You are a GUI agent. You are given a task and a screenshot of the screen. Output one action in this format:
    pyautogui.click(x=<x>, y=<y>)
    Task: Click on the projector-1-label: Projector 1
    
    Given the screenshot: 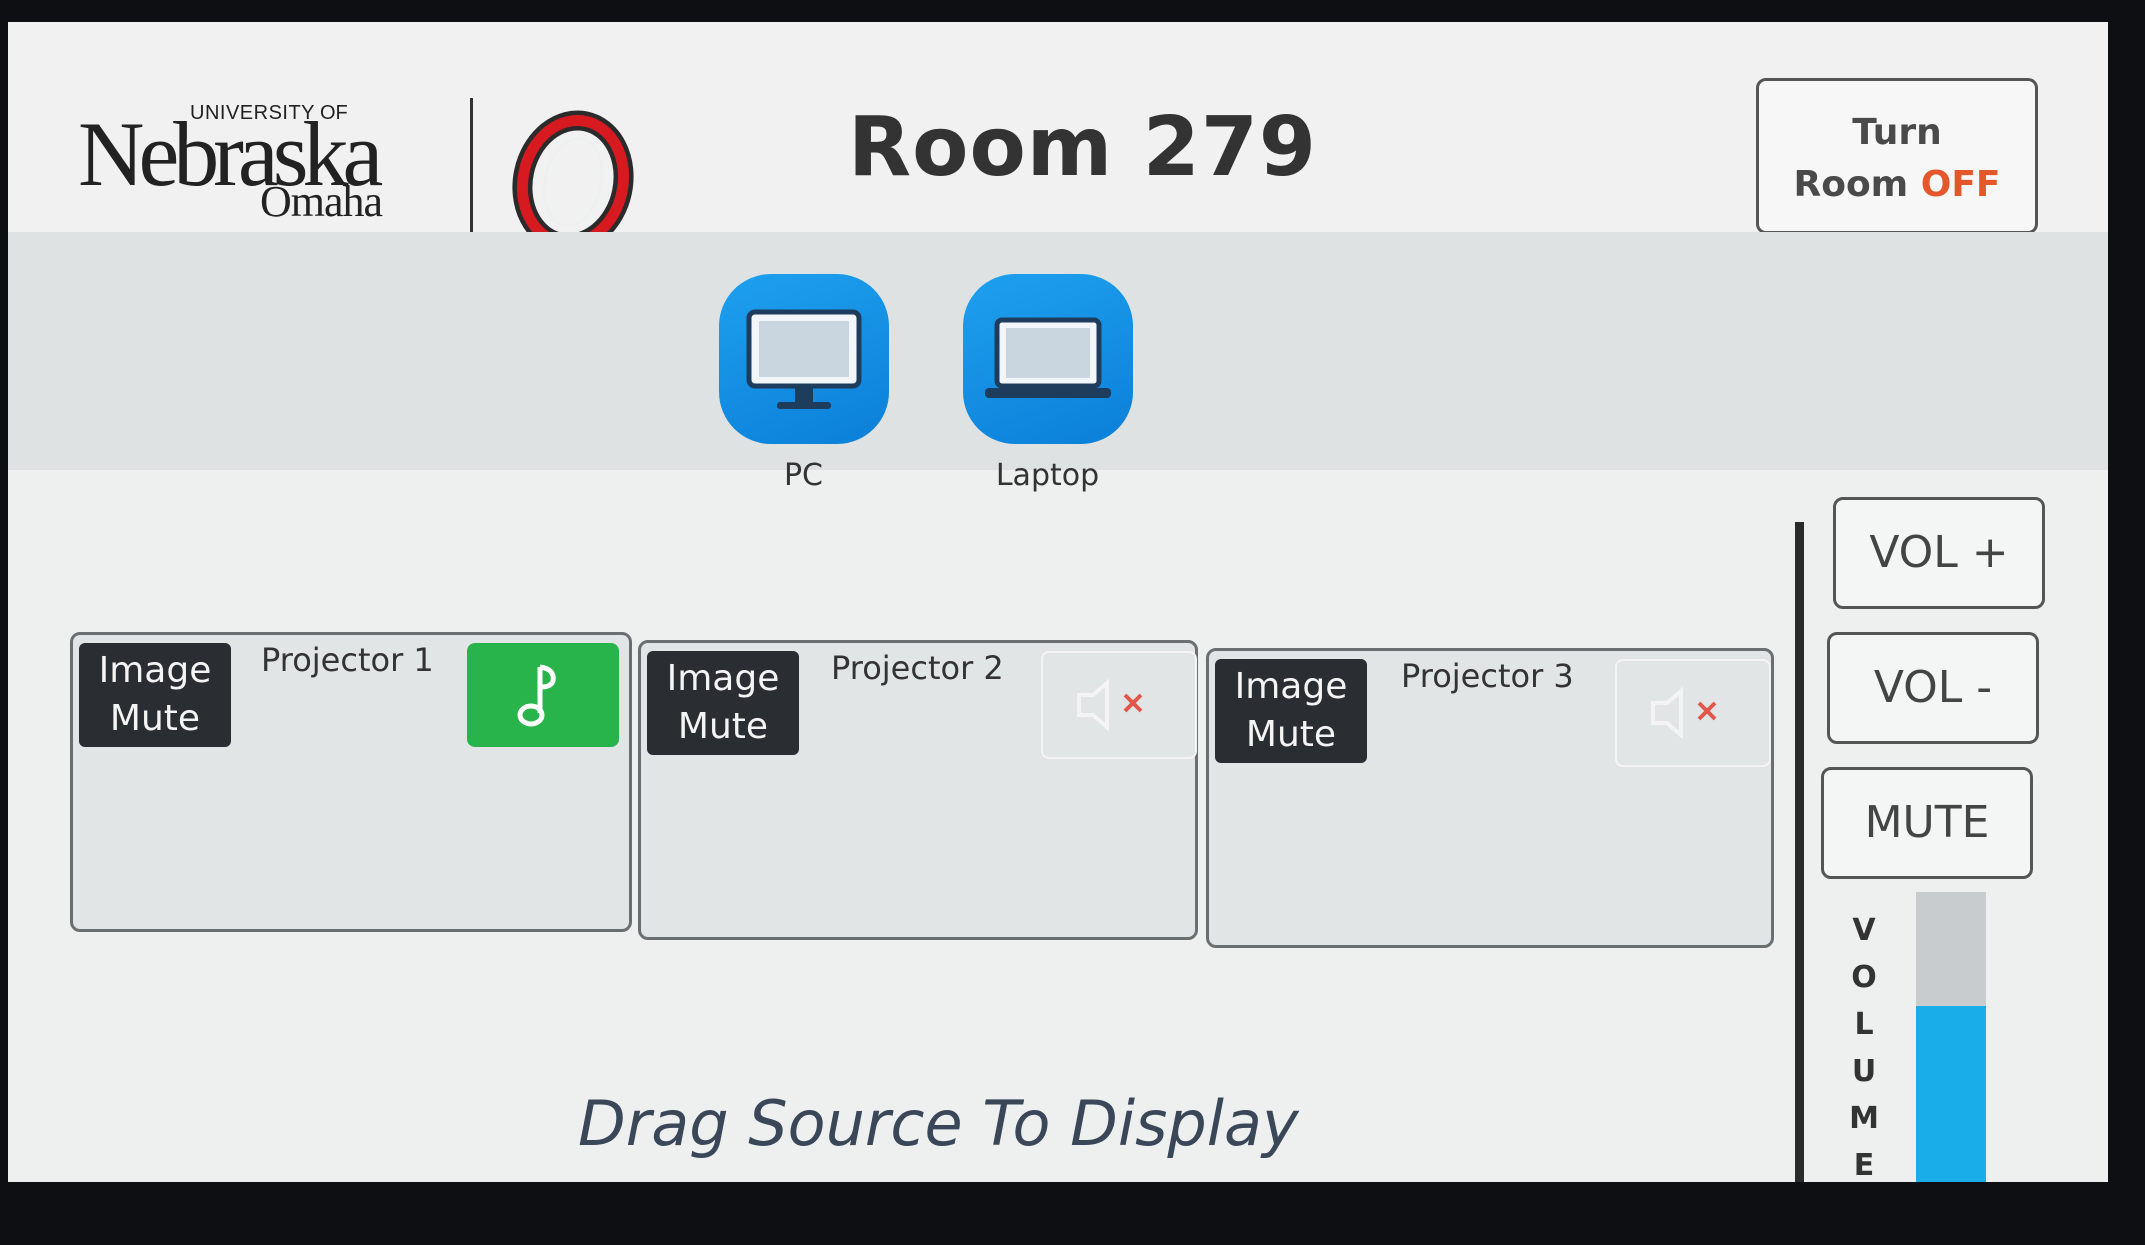 What is the action you would take?
    pyautogui.click(x=347, y=660)
    